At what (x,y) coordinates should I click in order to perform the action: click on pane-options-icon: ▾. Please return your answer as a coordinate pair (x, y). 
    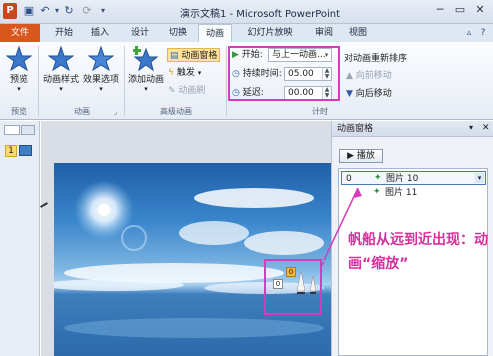
    Looking at the image, I should click on (471, 127).